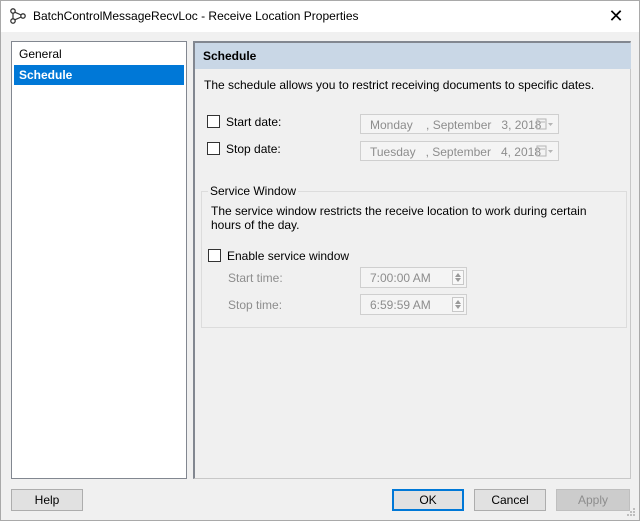  I want to click on stop-time-spinner, so click(458, 304).